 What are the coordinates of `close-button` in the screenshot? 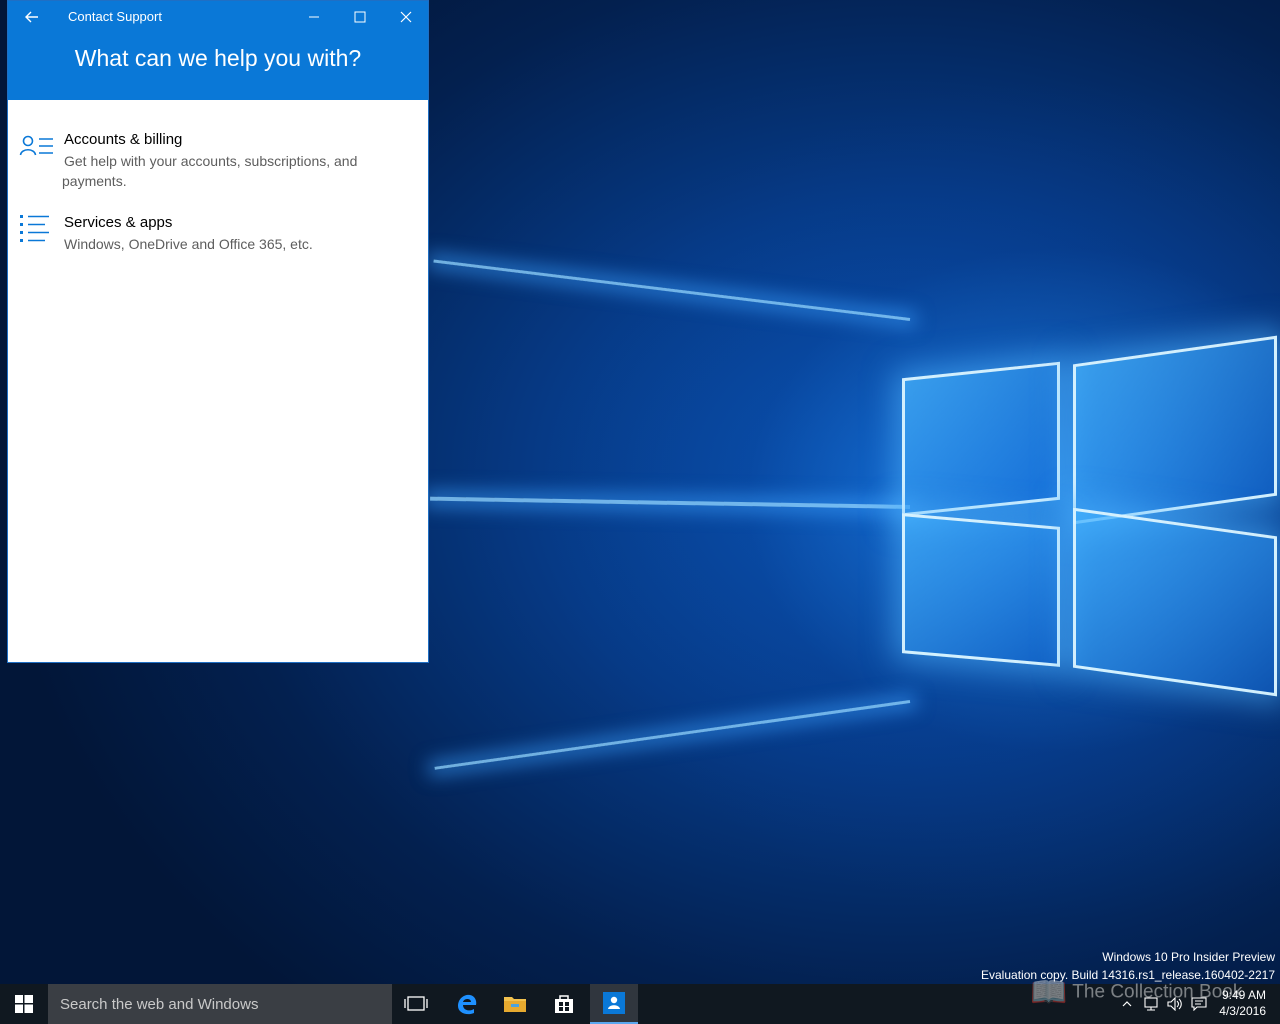 It's located at (406, 17).